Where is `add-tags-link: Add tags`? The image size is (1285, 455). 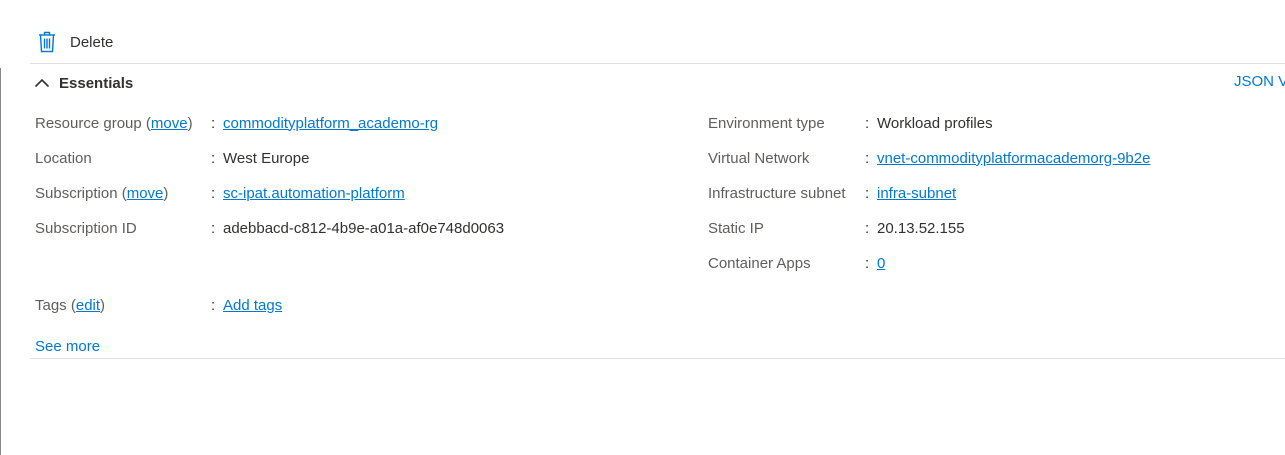
add-tags-link: Add tags is located at coordinates (252, 305).